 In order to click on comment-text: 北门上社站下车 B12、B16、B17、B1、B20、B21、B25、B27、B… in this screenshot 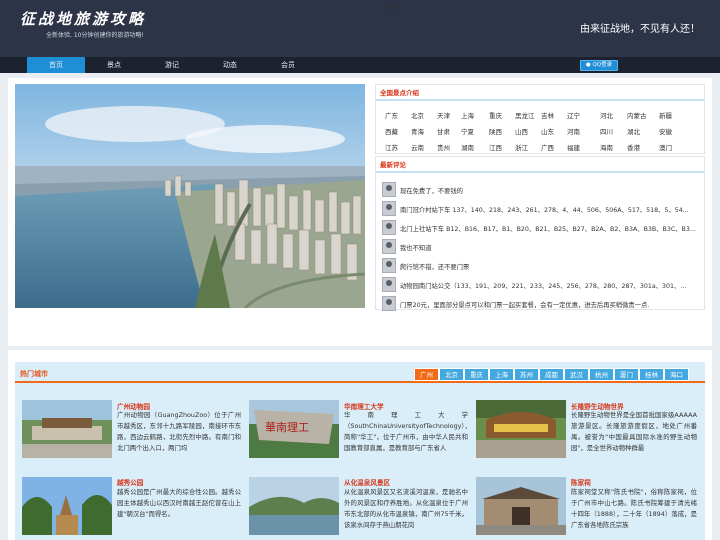, I will do `click(548, 229)`.